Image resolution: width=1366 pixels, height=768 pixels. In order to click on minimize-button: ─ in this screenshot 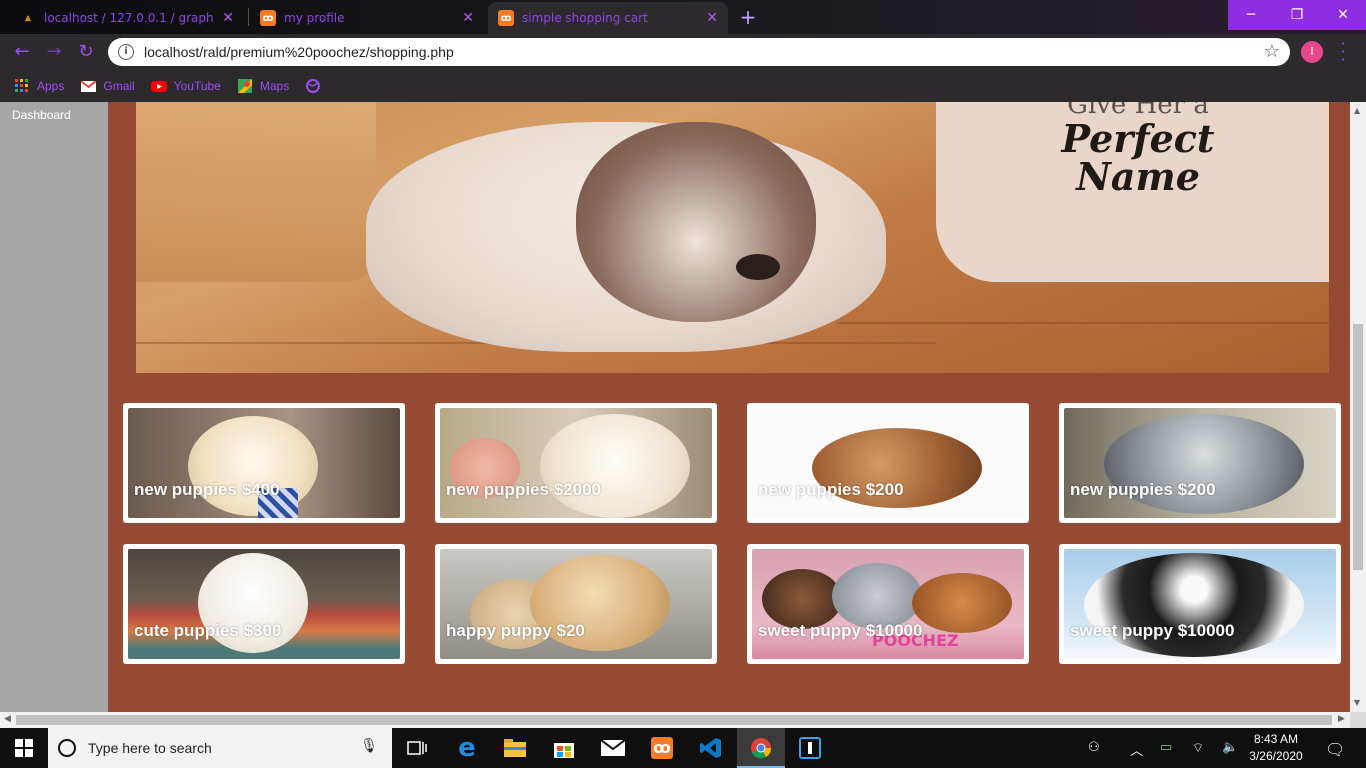, I will do `click(1251, 15)`.